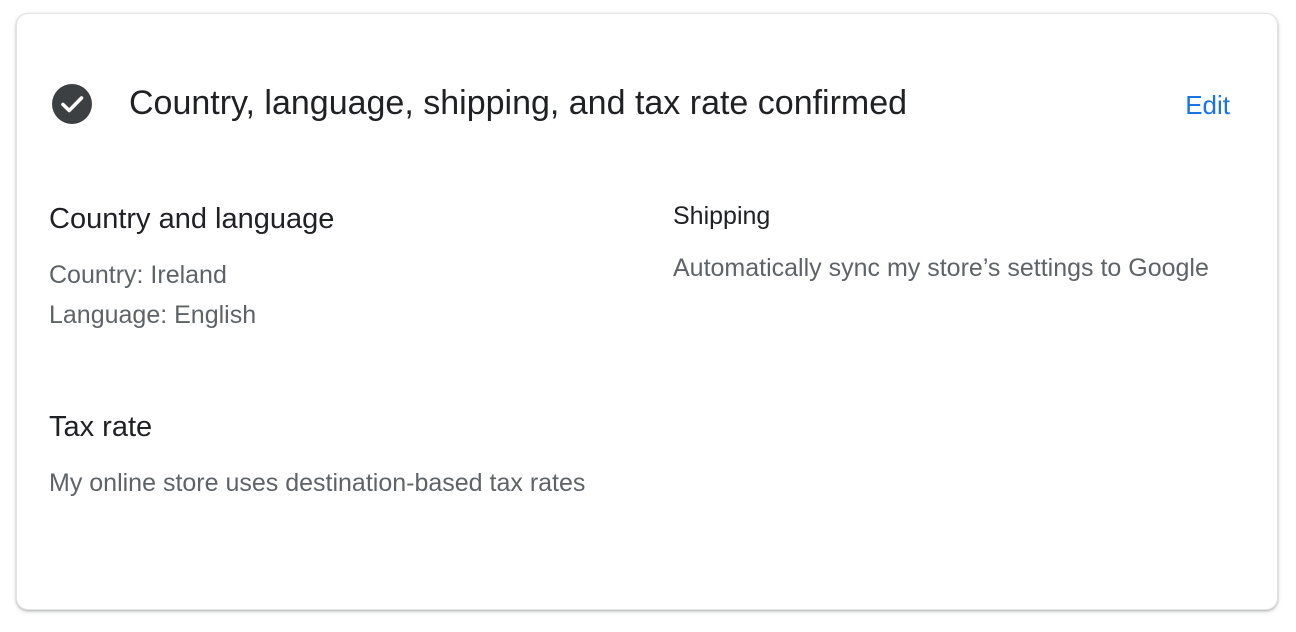  I want to click on check-circle-icon, so click(72, 104).